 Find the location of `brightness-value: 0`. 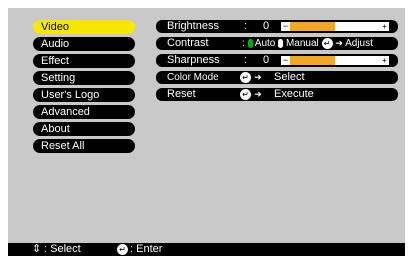

brightness-value: 0 is located at coordinates (266, 26).